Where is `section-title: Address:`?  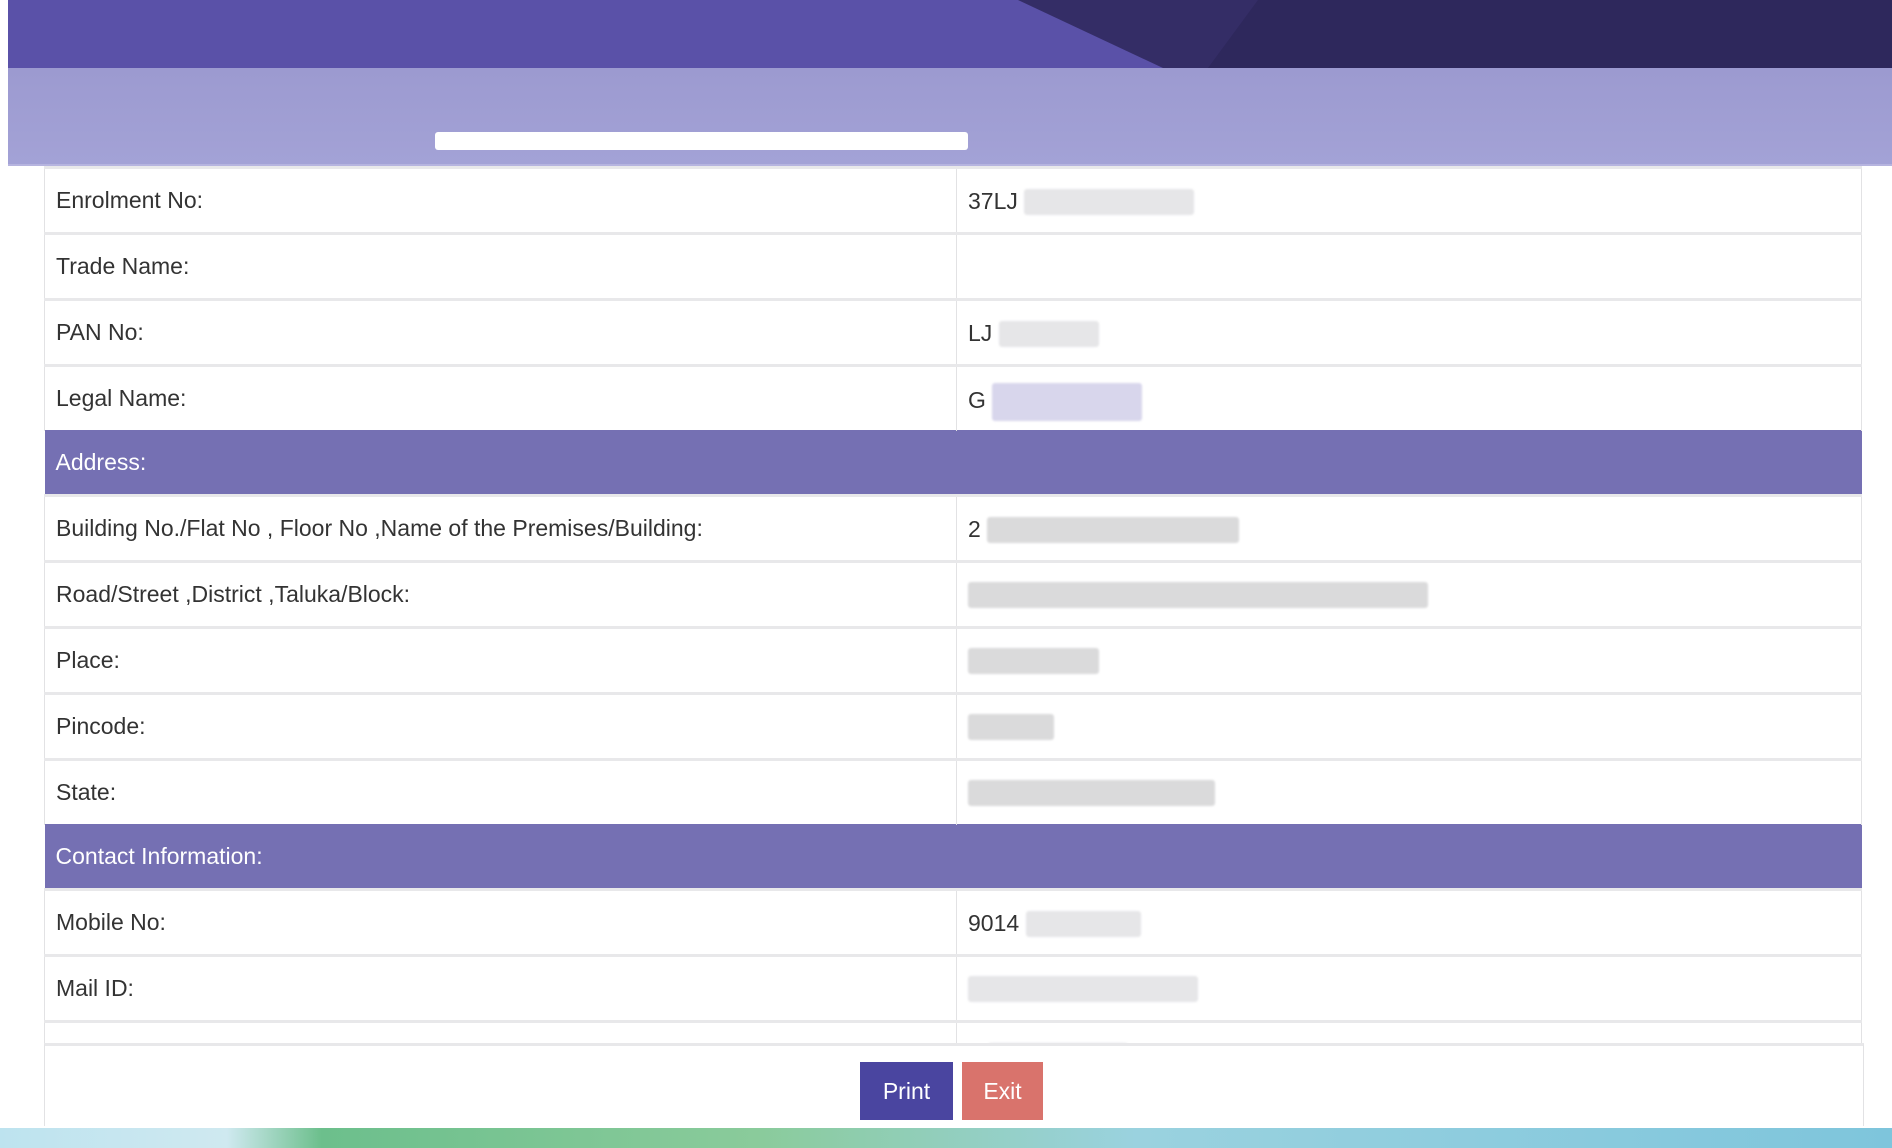 section-title: Address: is located at coordinates (953, 463).